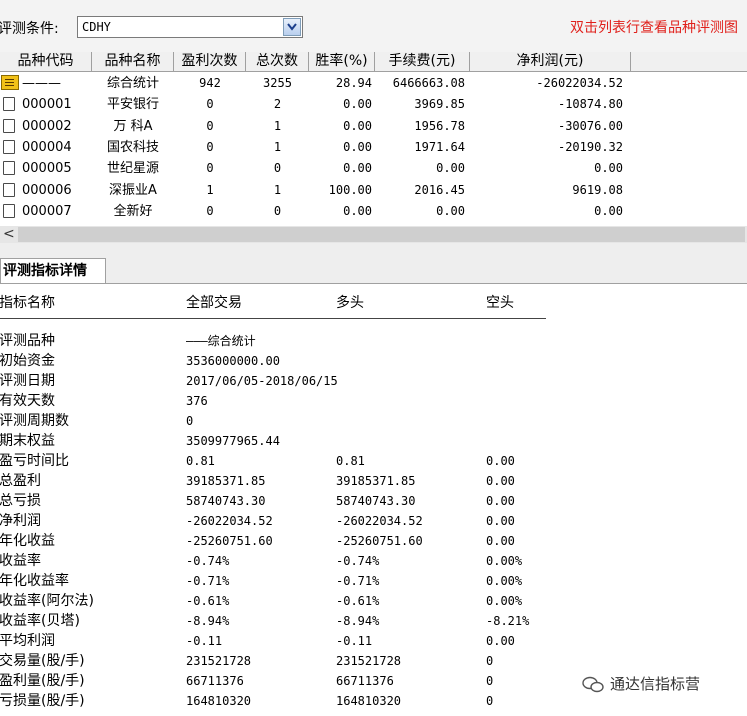  I want to click on hint-text: 双击列表行查看品种评测图, so click(654, 28).